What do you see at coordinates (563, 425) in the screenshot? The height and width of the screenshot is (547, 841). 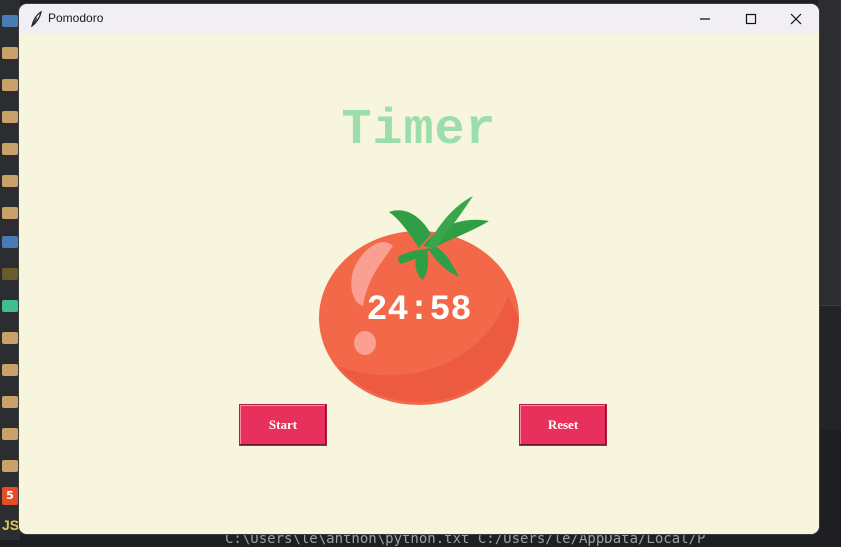 I see `reset-button: Reset` at bounding box center [563, 425].